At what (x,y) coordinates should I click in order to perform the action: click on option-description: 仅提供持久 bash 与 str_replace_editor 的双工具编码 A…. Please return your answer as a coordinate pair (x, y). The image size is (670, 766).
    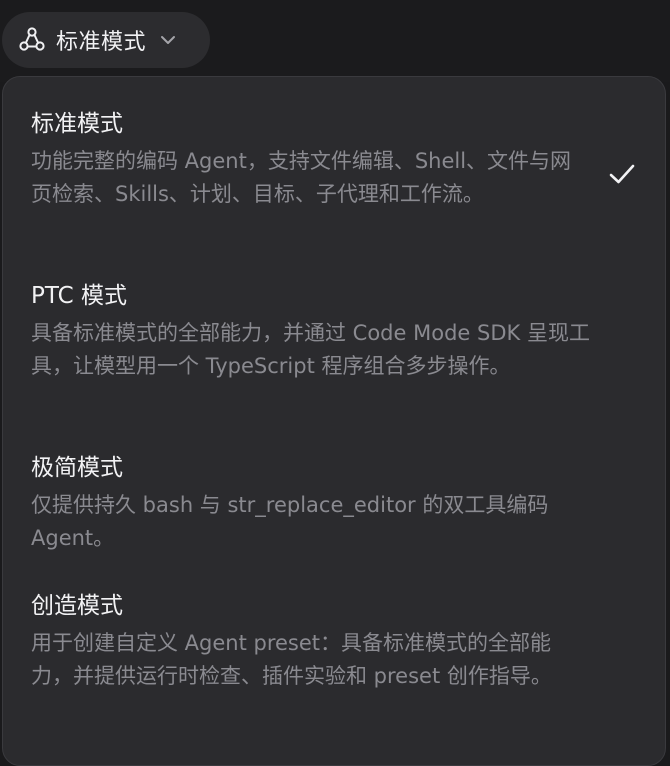
    Looking at the image, I should click on (290, 521).